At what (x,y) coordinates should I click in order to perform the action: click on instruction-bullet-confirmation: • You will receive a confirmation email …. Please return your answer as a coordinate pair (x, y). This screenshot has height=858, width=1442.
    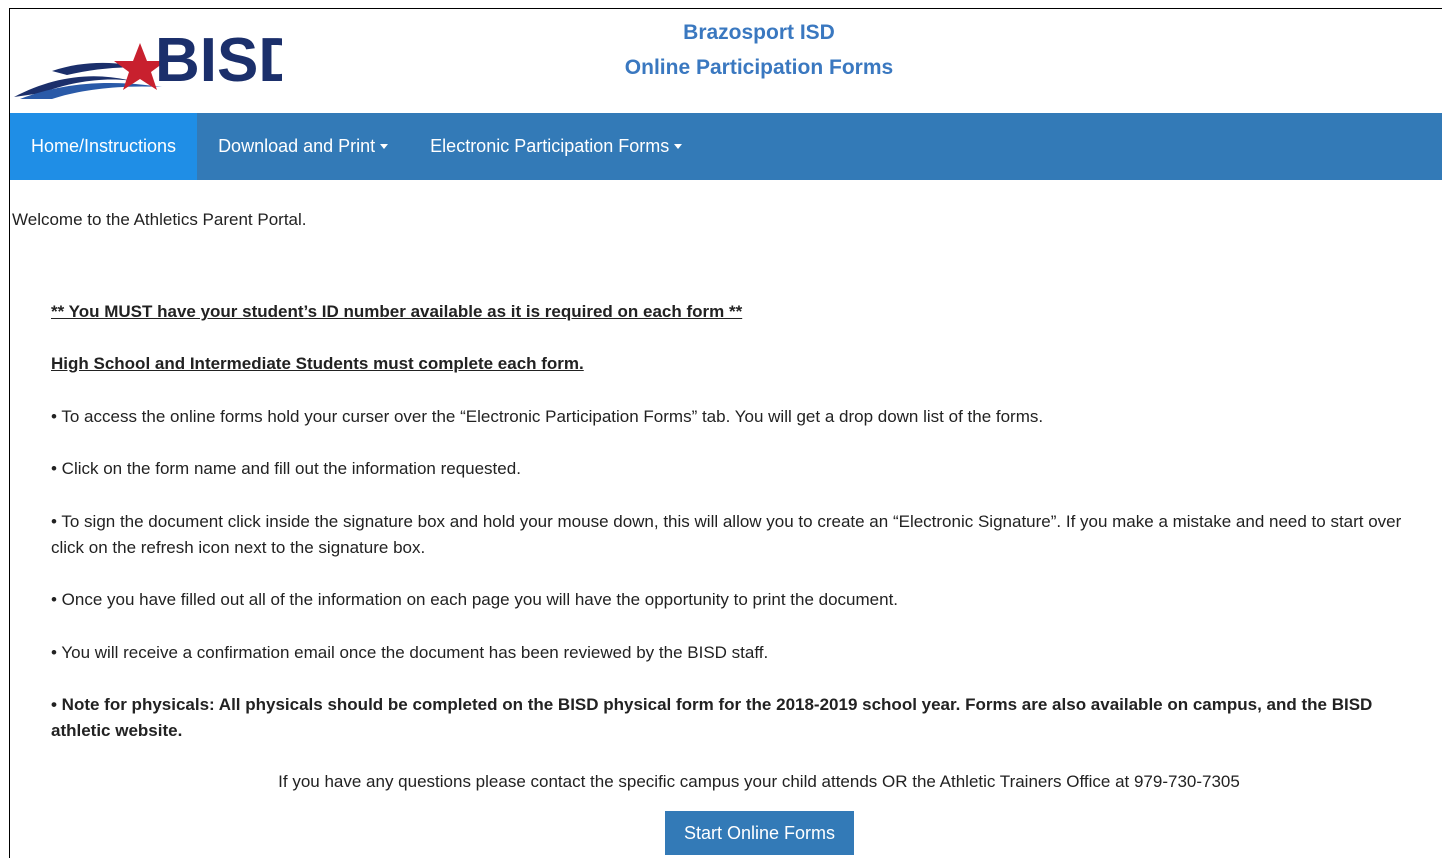
    Looking at the image, I should click on (410, 652).